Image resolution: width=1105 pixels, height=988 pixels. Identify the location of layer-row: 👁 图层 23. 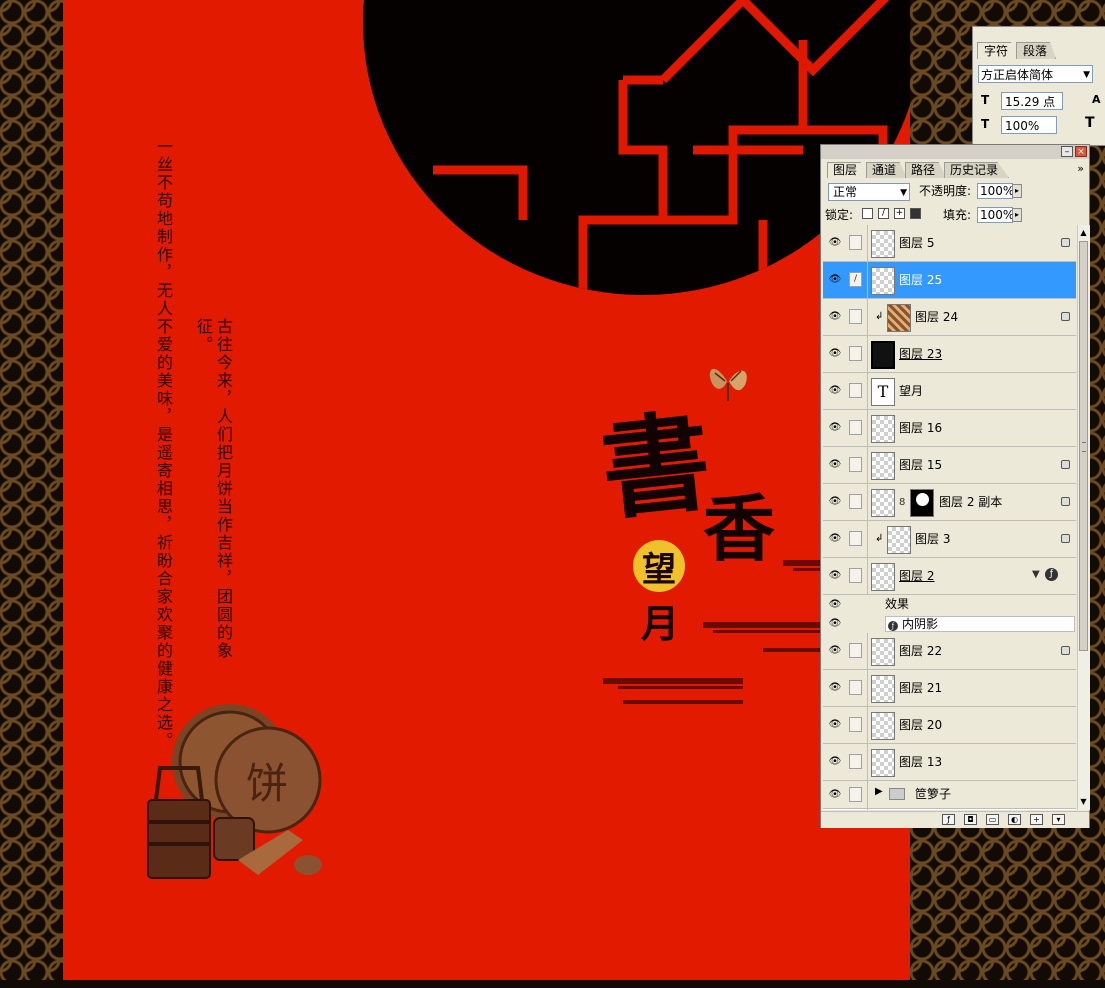
(949, 354).